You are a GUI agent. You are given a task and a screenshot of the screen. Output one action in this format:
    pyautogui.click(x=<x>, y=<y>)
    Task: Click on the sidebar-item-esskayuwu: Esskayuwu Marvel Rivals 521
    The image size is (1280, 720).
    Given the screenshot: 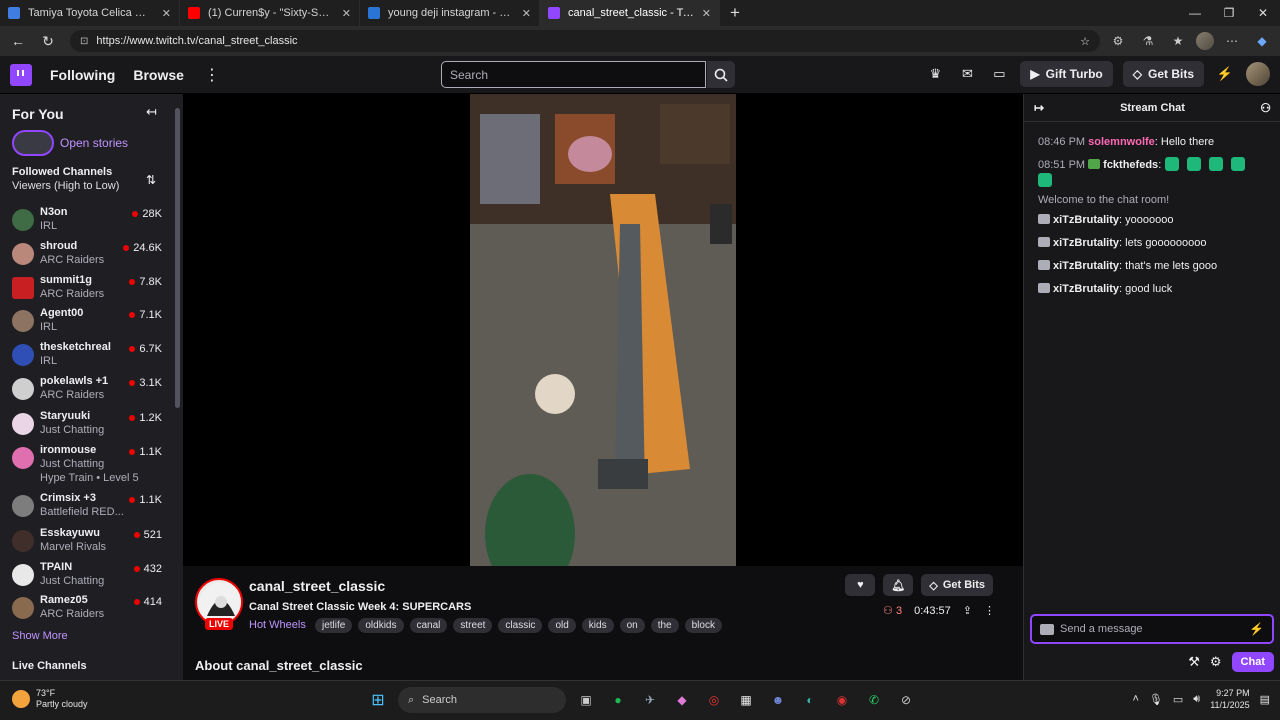 What is the action you would take?
    pyautogui.click(x=88, y=543)
    